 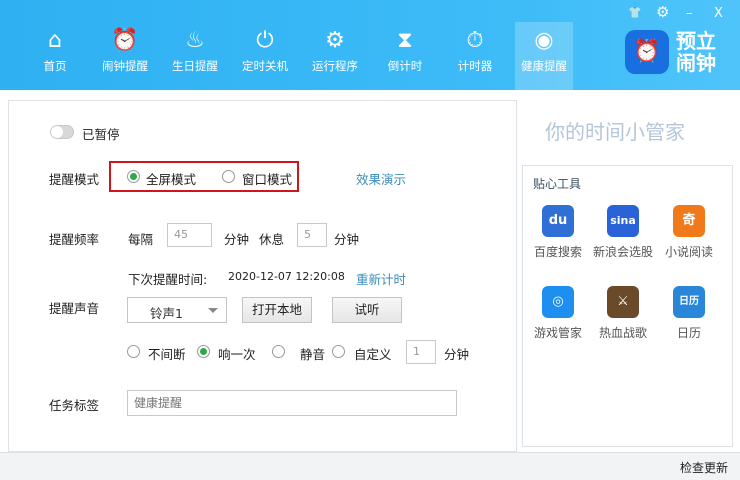 I want to click on tools-title: 贴心工具, so click(x=557, y=184).